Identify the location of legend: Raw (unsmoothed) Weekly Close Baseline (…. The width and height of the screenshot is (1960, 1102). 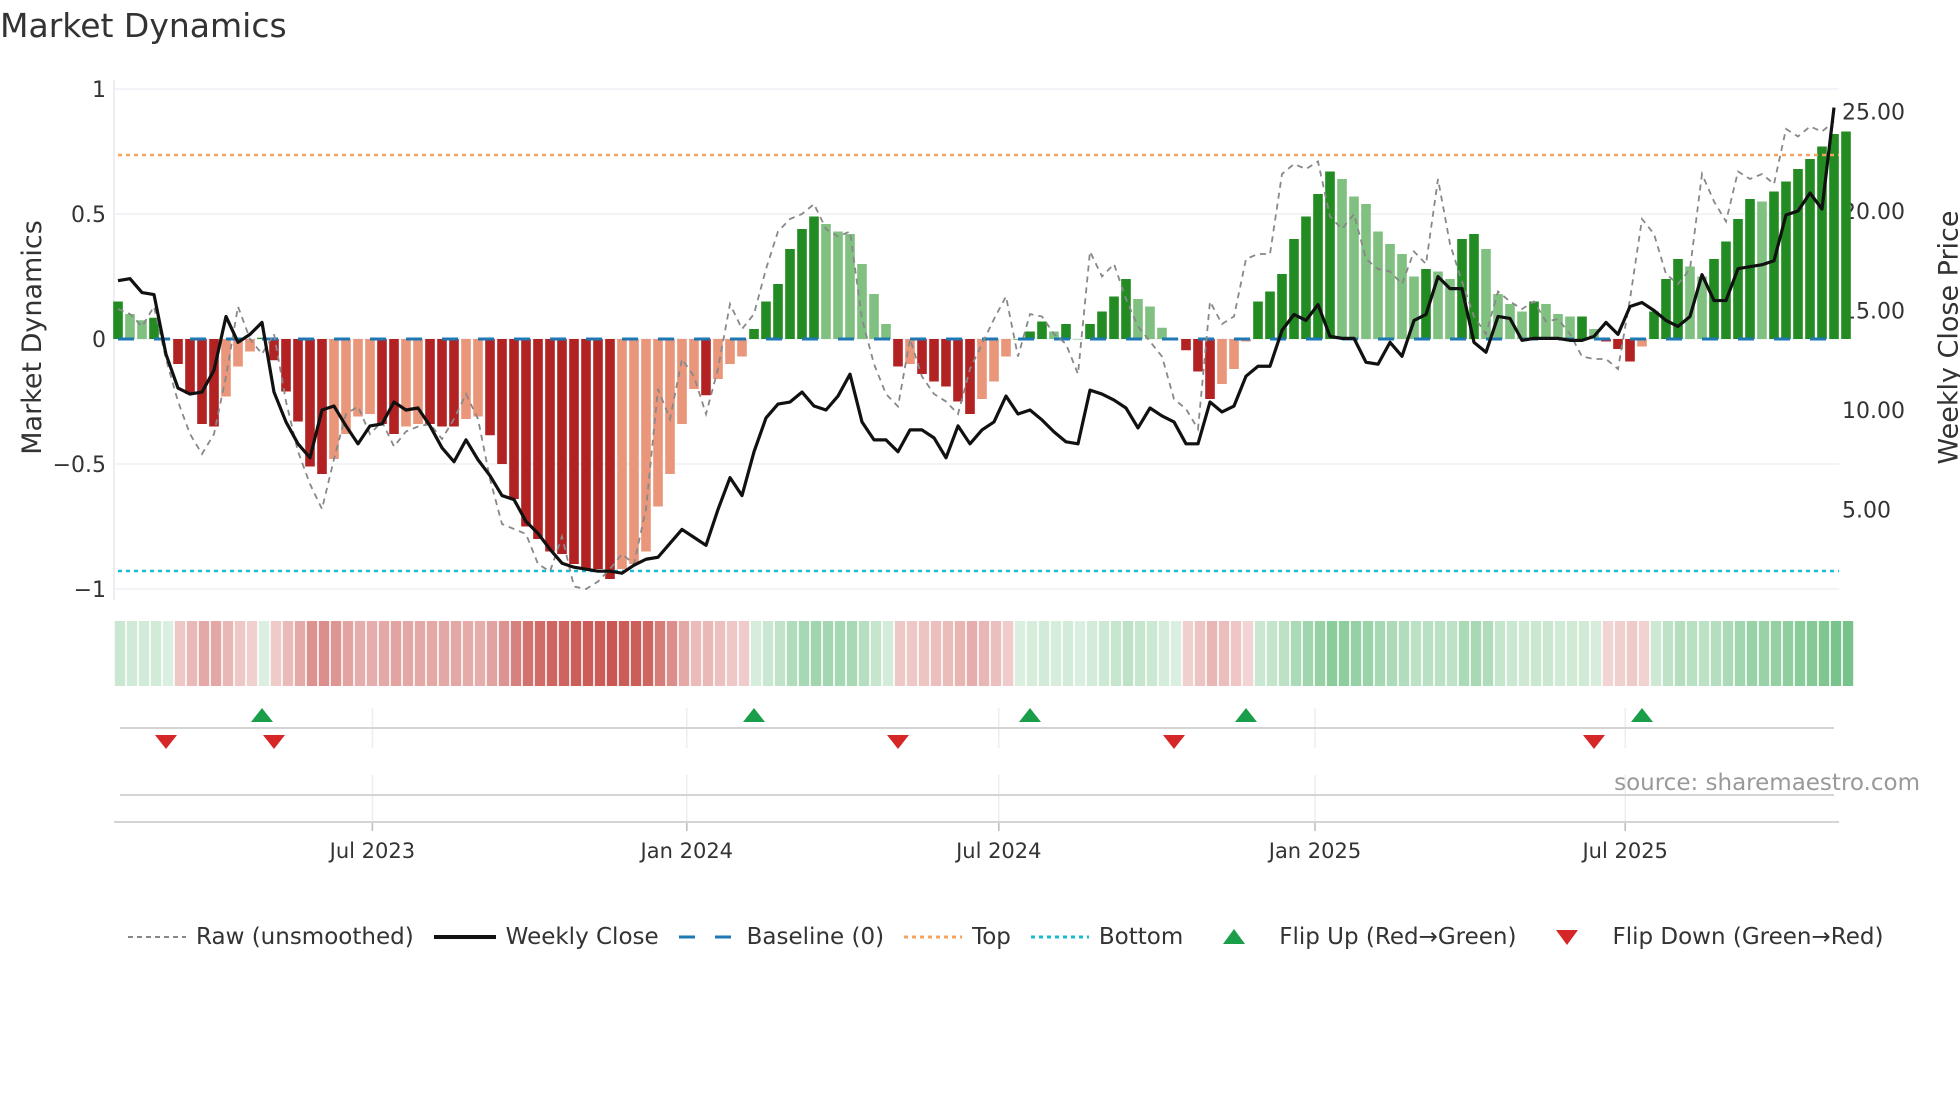
(1015, 937).